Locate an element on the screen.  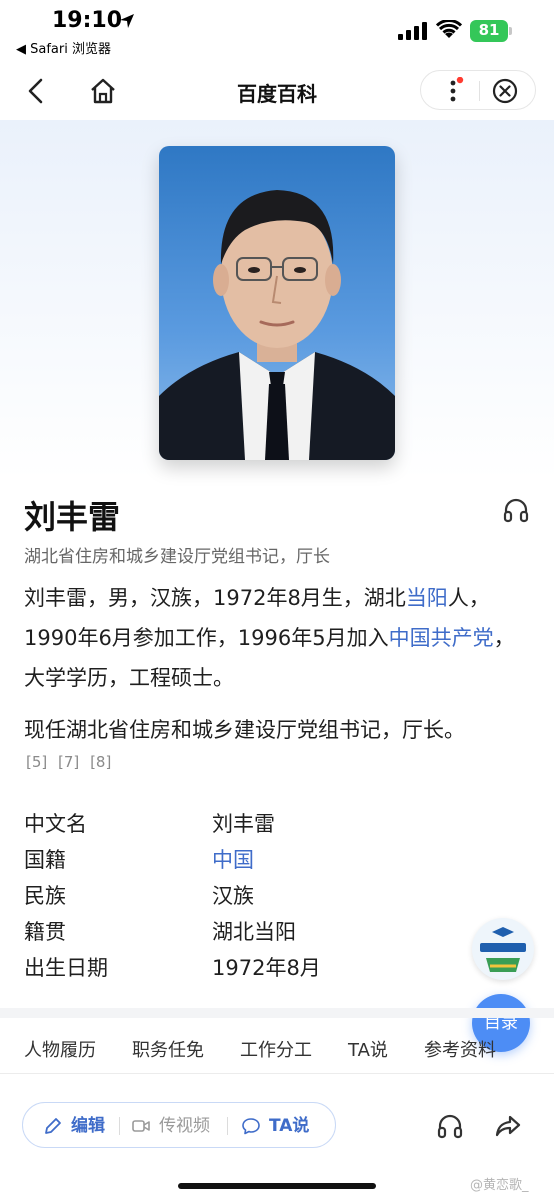
watermark: @黄恋歌_ is located at coordinates (499, 1185).